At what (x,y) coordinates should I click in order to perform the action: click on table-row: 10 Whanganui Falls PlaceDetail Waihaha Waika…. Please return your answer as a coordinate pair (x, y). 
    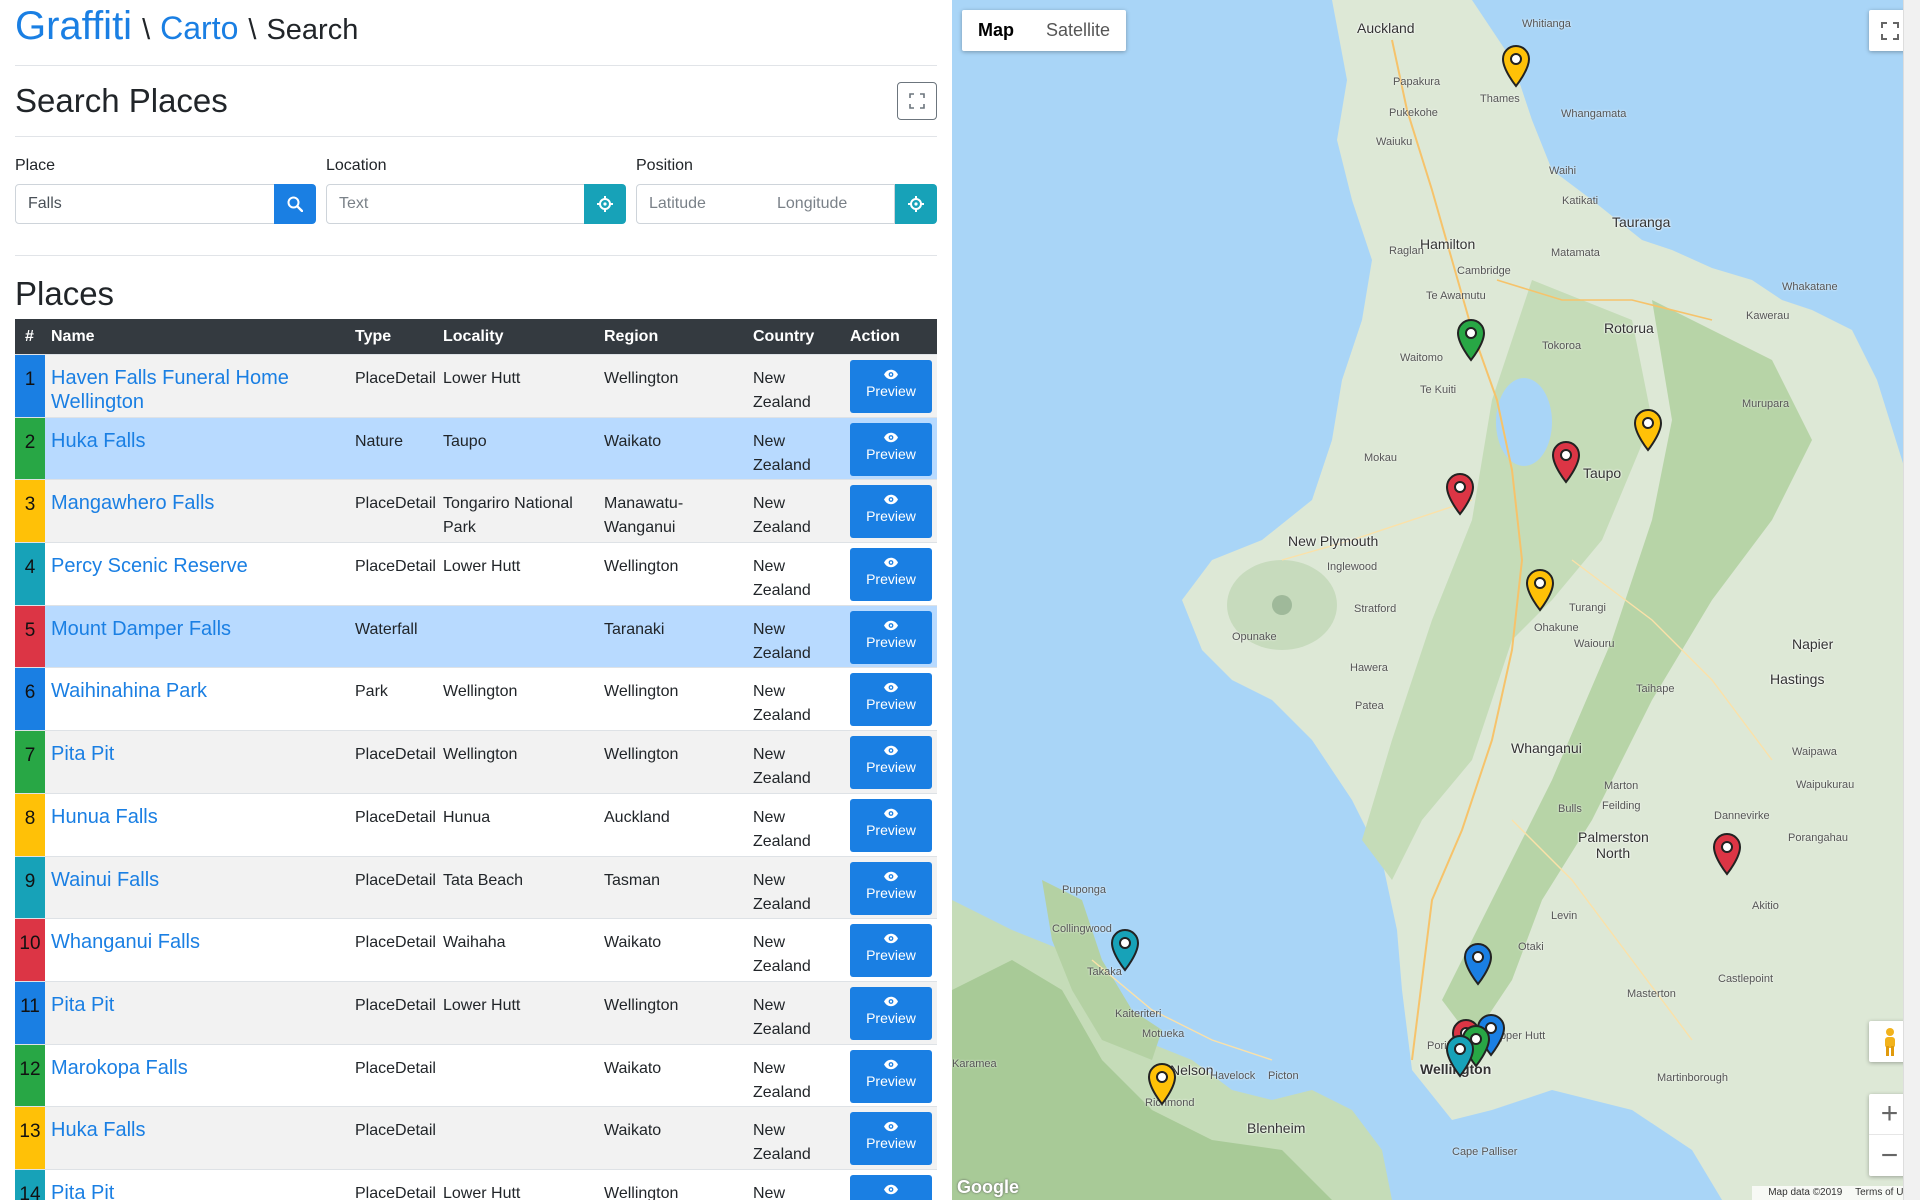
    Looking at the image, I should click on (476, 949).